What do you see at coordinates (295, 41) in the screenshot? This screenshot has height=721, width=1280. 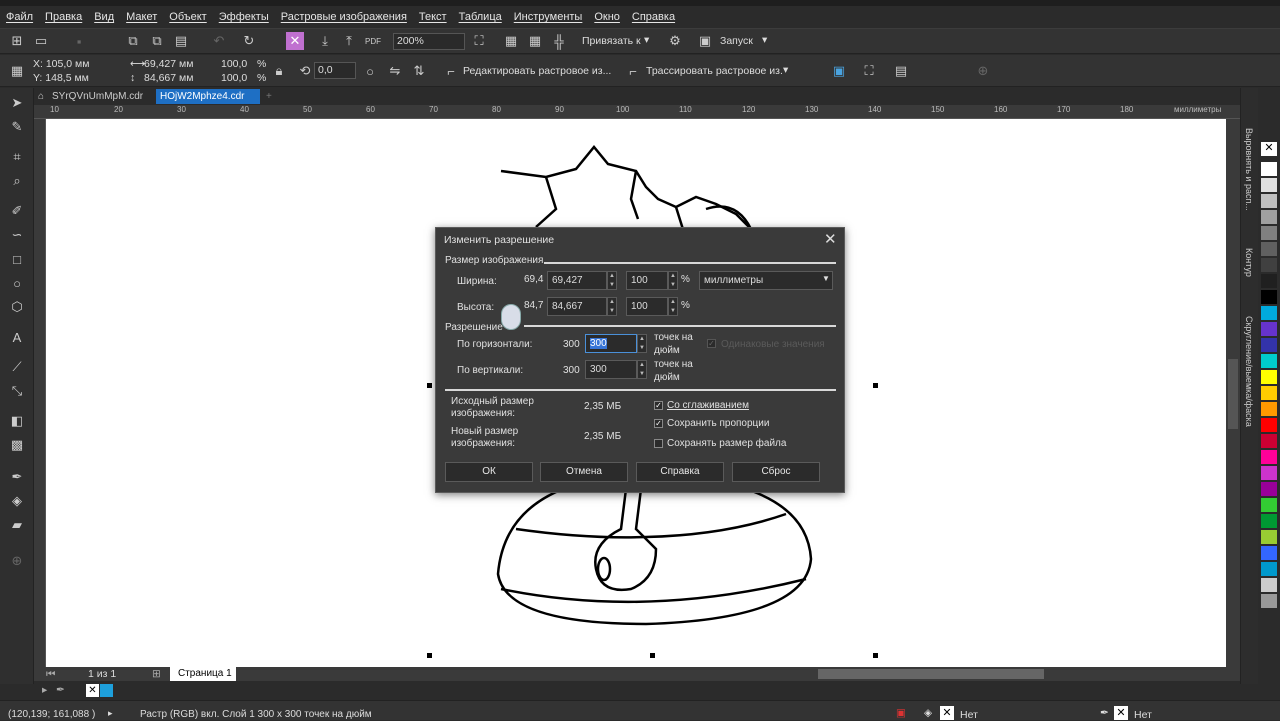 I see `search-content-icon: ✕` at bounding box center [295, 41].